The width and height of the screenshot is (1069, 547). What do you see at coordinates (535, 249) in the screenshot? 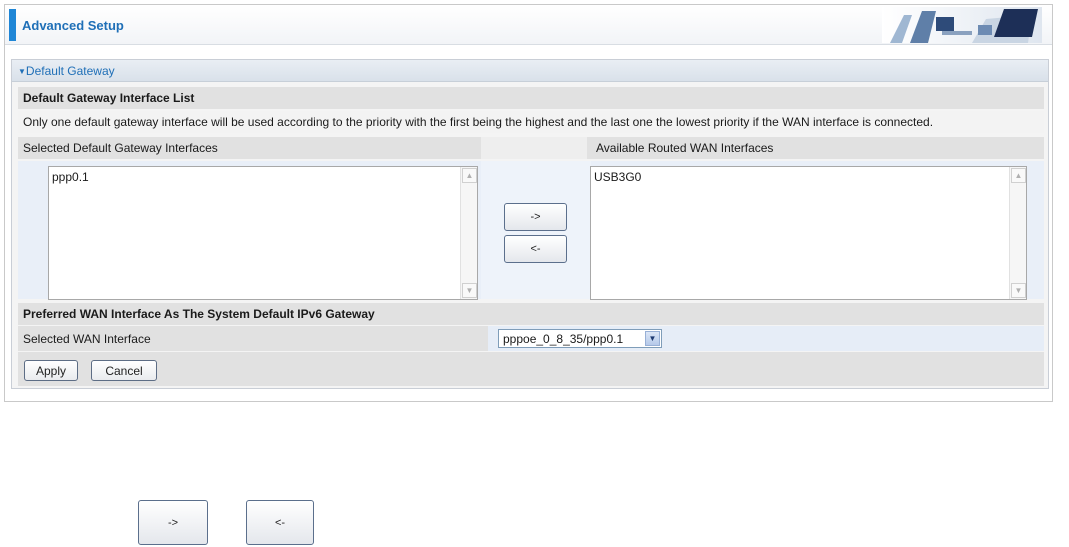
I see `move-left-button: <-` at bounding box center [535, 249].